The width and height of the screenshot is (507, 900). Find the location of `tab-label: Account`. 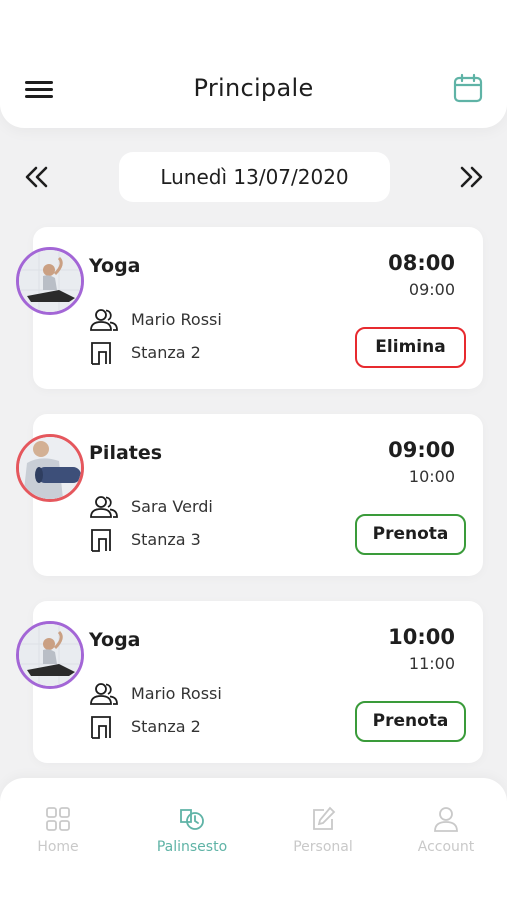

tab-label: Account is located at coordinates (446, 847).